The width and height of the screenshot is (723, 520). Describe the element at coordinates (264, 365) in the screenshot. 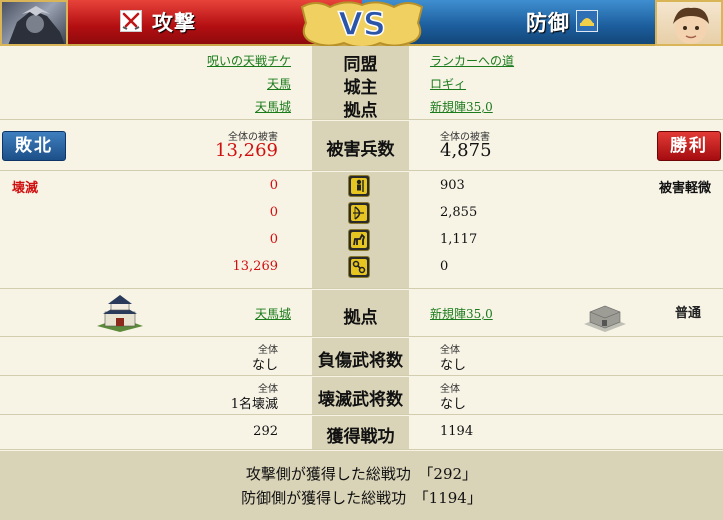

I see `attacker-injured-value: なし` at that location.